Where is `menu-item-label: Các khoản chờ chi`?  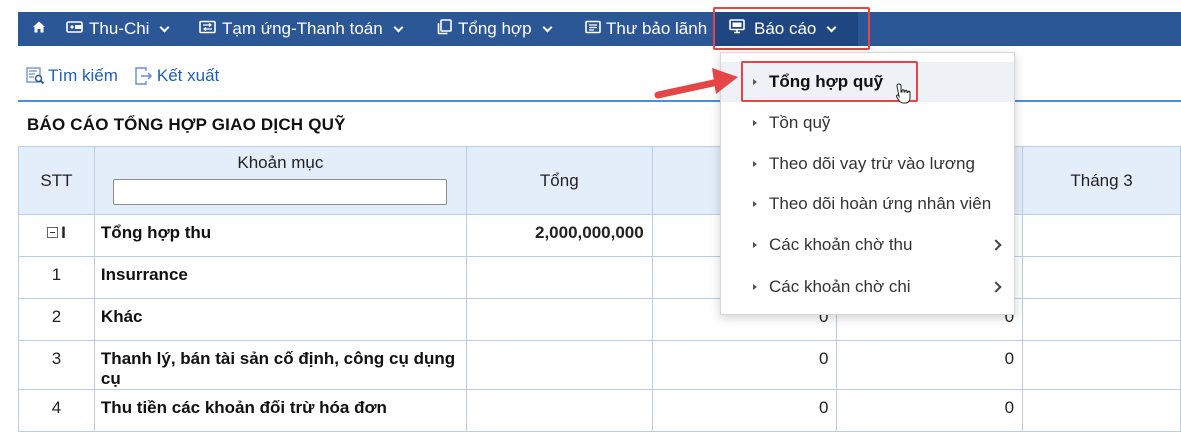
menu-item-label: Các khoản chờ chi is located at coordinates (840, 286).